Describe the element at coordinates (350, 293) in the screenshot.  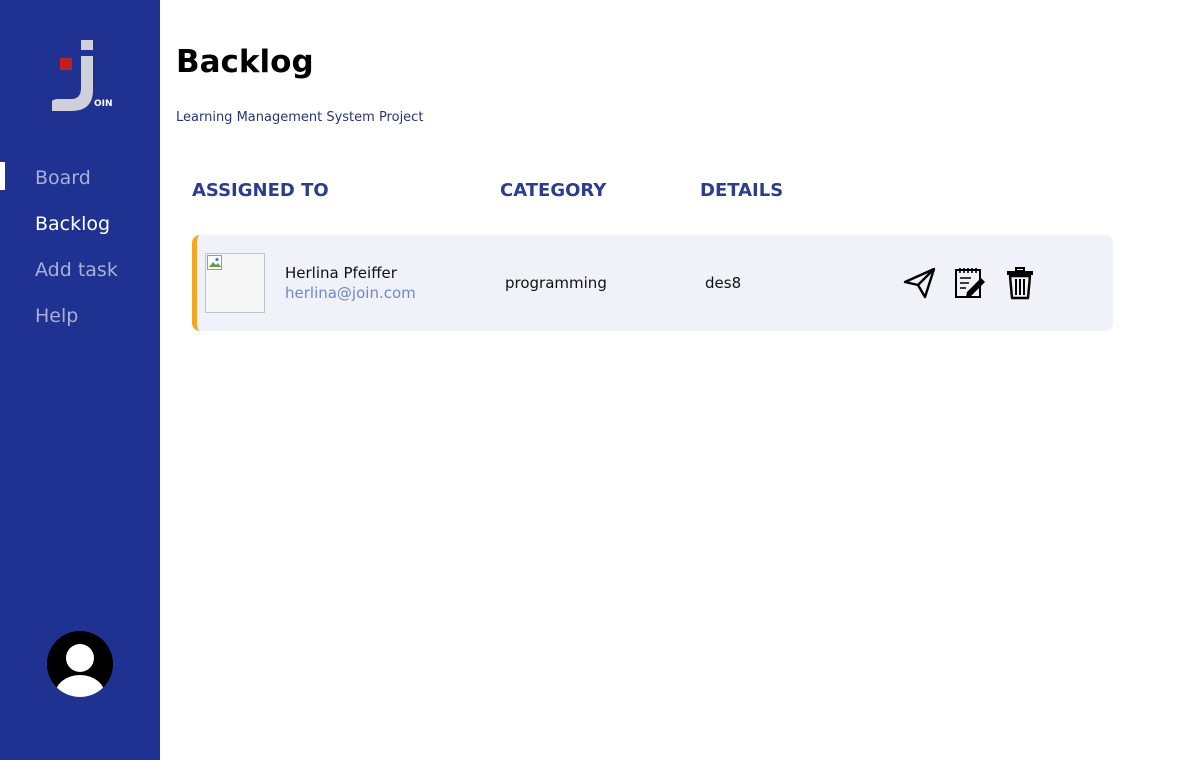
I see `assignee-email: herlina@join.com` at that location.